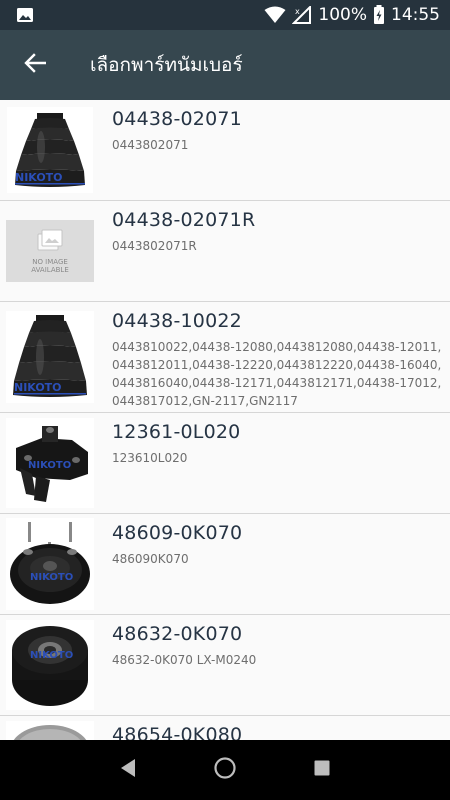 The width and height of the screenshot is (450, 800). I want to click on disc-mount-image, so click(50, 730).